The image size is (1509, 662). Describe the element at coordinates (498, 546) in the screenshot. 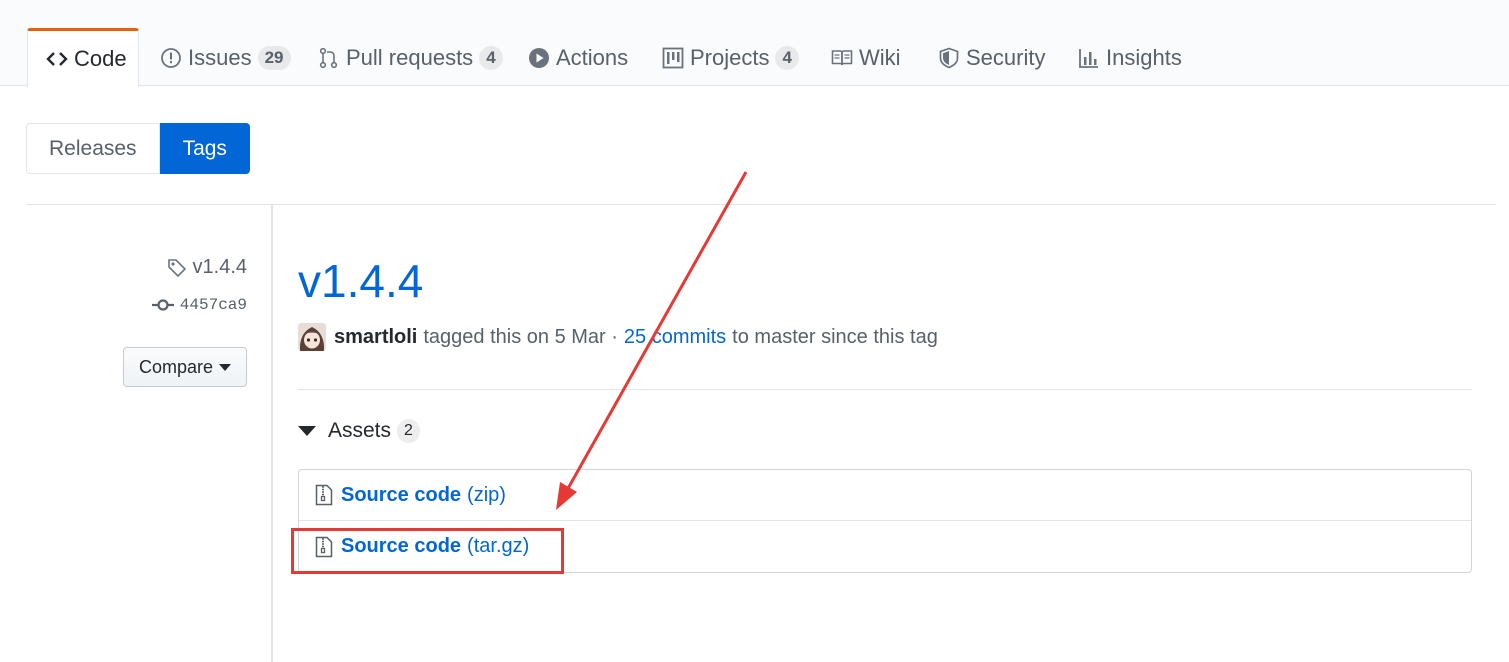

I see `asset-ext: (tar.gz)` at that location.